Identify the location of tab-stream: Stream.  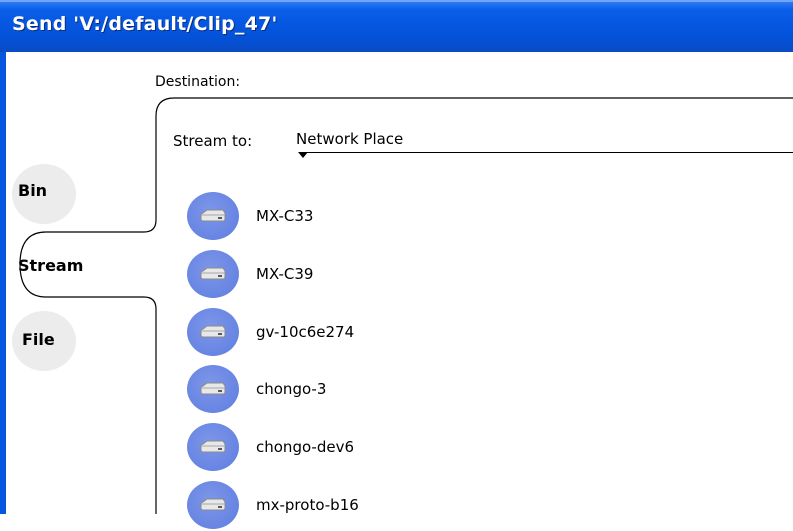
(50, 265).